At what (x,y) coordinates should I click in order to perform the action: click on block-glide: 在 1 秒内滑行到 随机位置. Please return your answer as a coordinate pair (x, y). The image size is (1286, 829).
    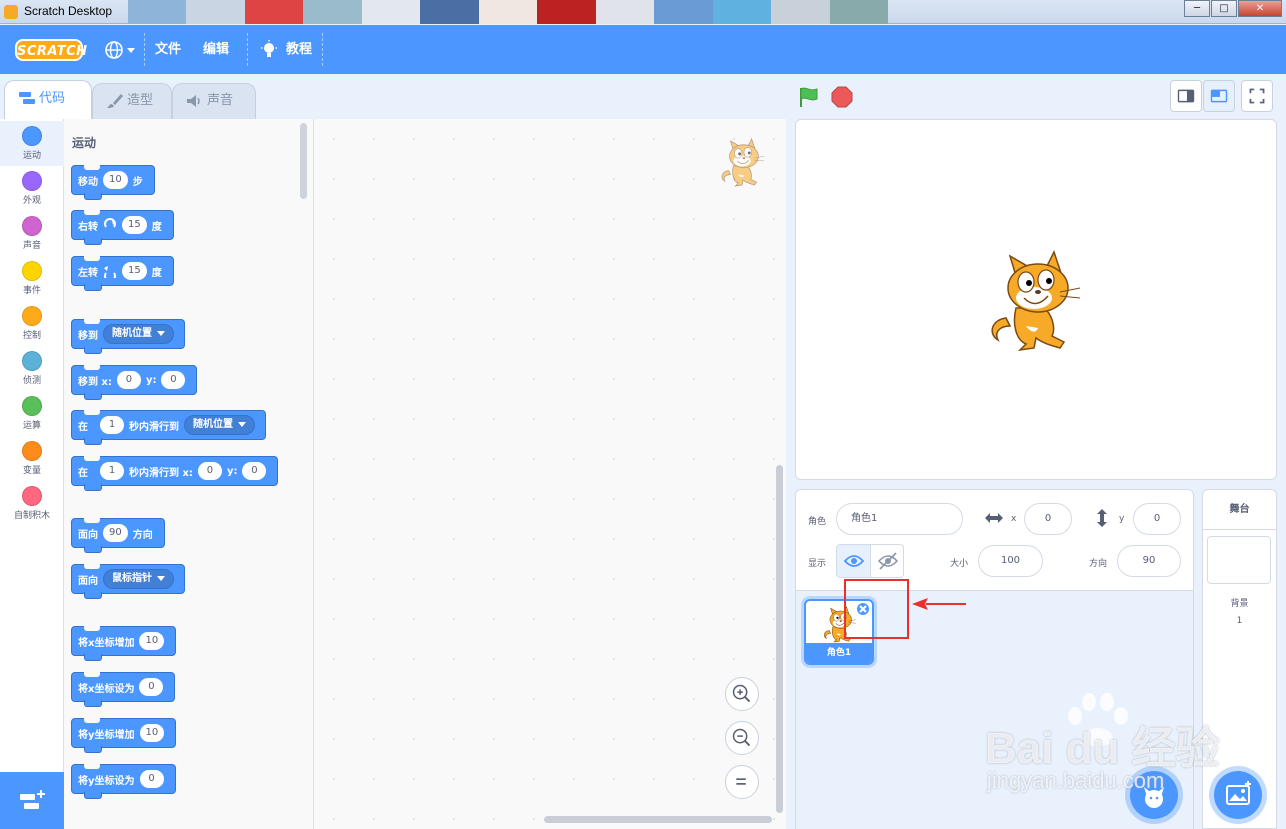
    Looking at the image, I should click on (168, 427).